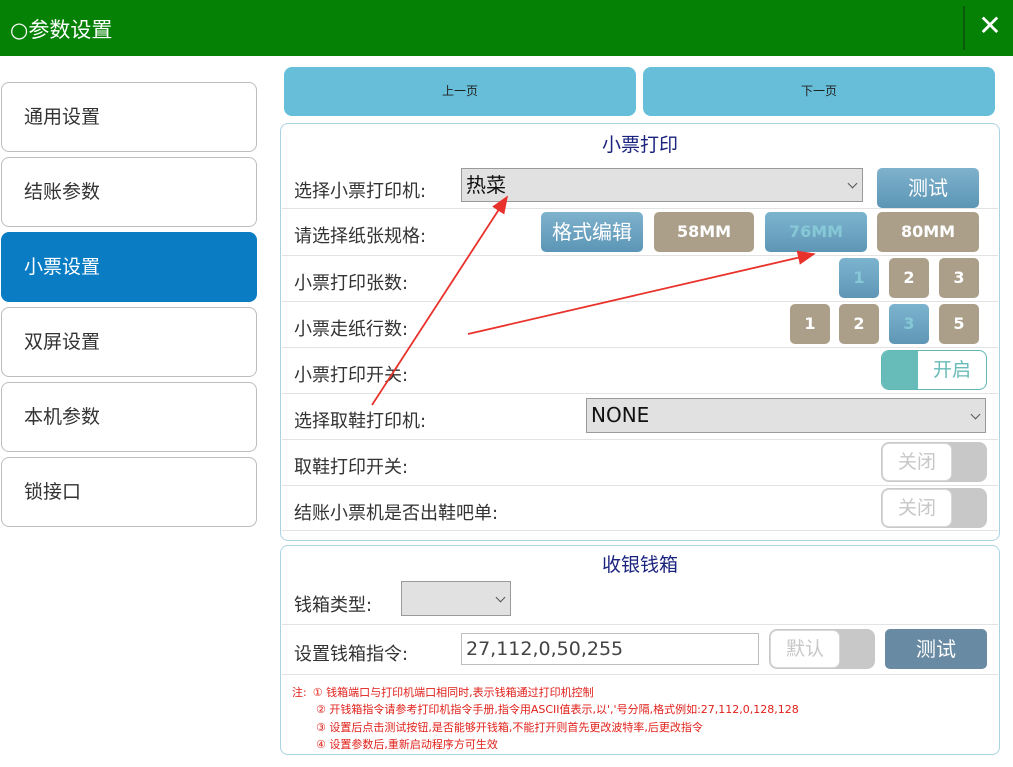 Image resolution: width=1013 pixels, height=767 pixels. What do you see at coordinates (959, 324) in the screenshot?
I see `feed-option-5: 5` at bounding box center [959, 324].